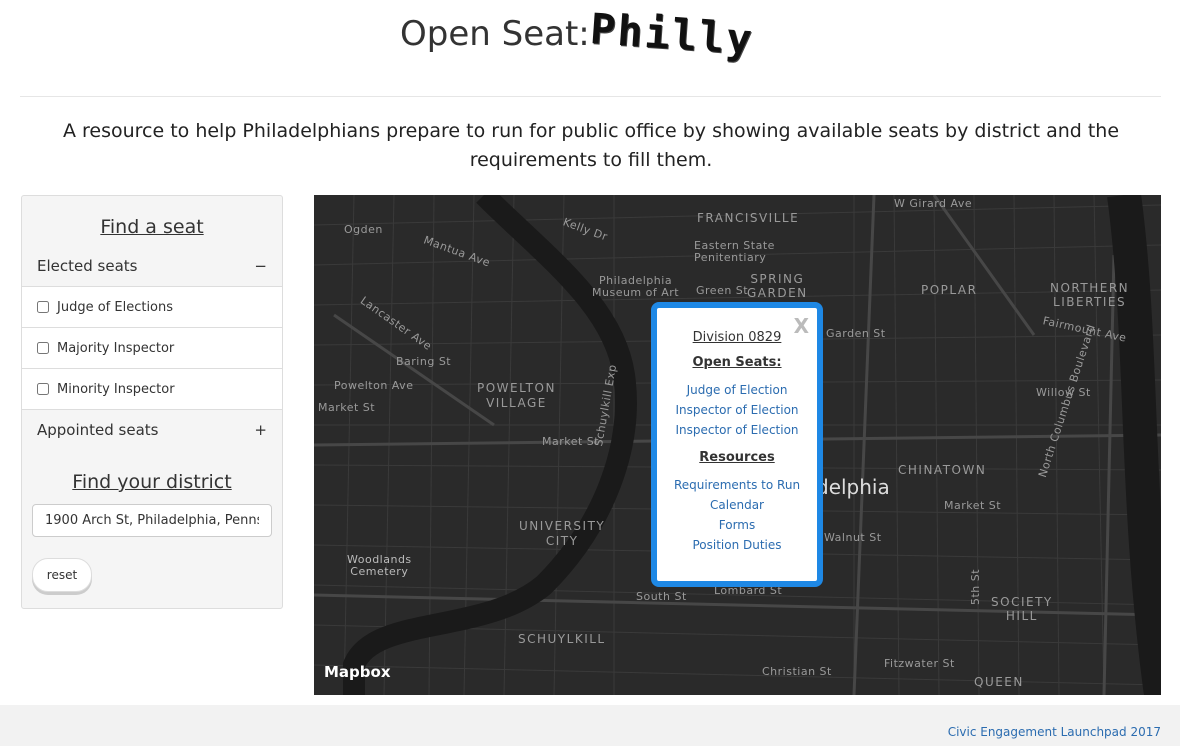 The image size is (1180, 746). What do you see at coordinates (748, 218) in the screenshot?
I see `map-label-francisville: FRANCISVILLE` at bounding box center [748, 218].